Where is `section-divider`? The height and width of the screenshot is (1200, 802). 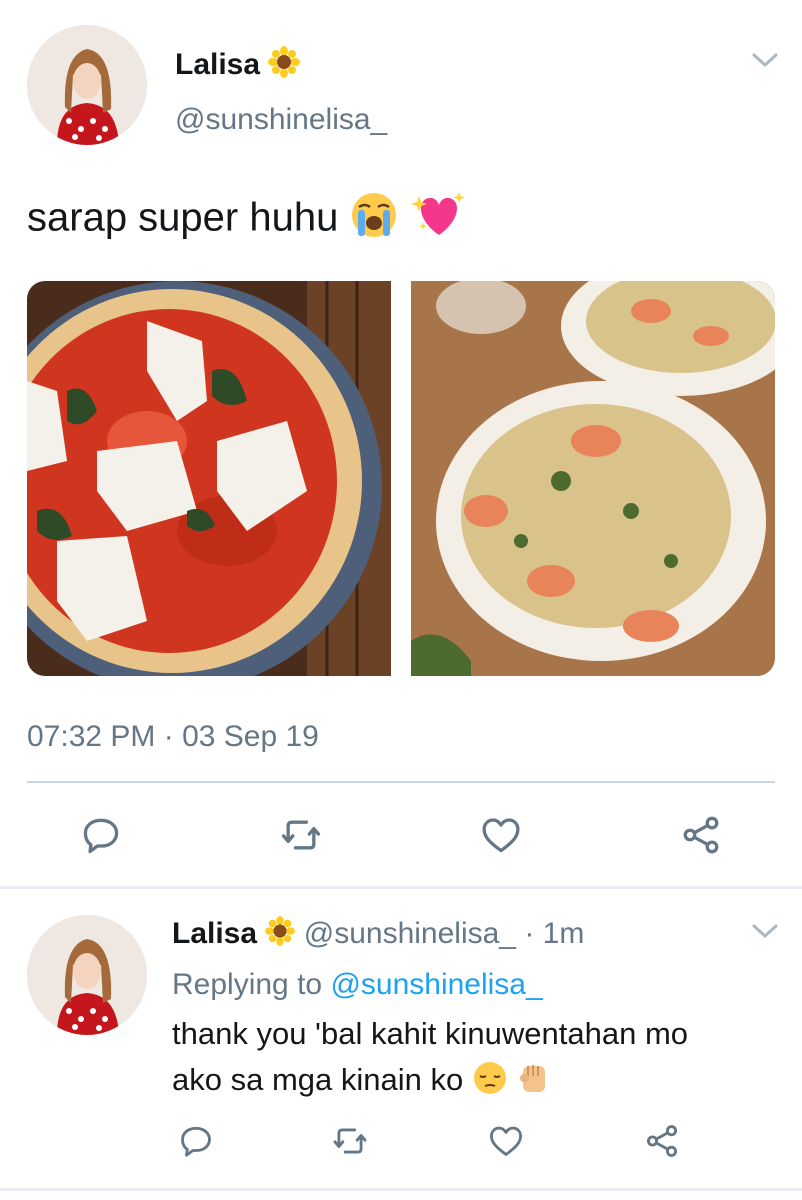 section-divider is located at coordinates (401, 887).